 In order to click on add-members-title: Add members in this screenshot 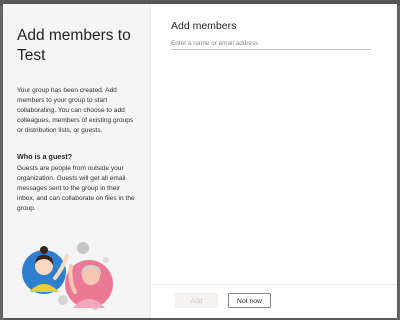, I will do `click(204, 26)`.